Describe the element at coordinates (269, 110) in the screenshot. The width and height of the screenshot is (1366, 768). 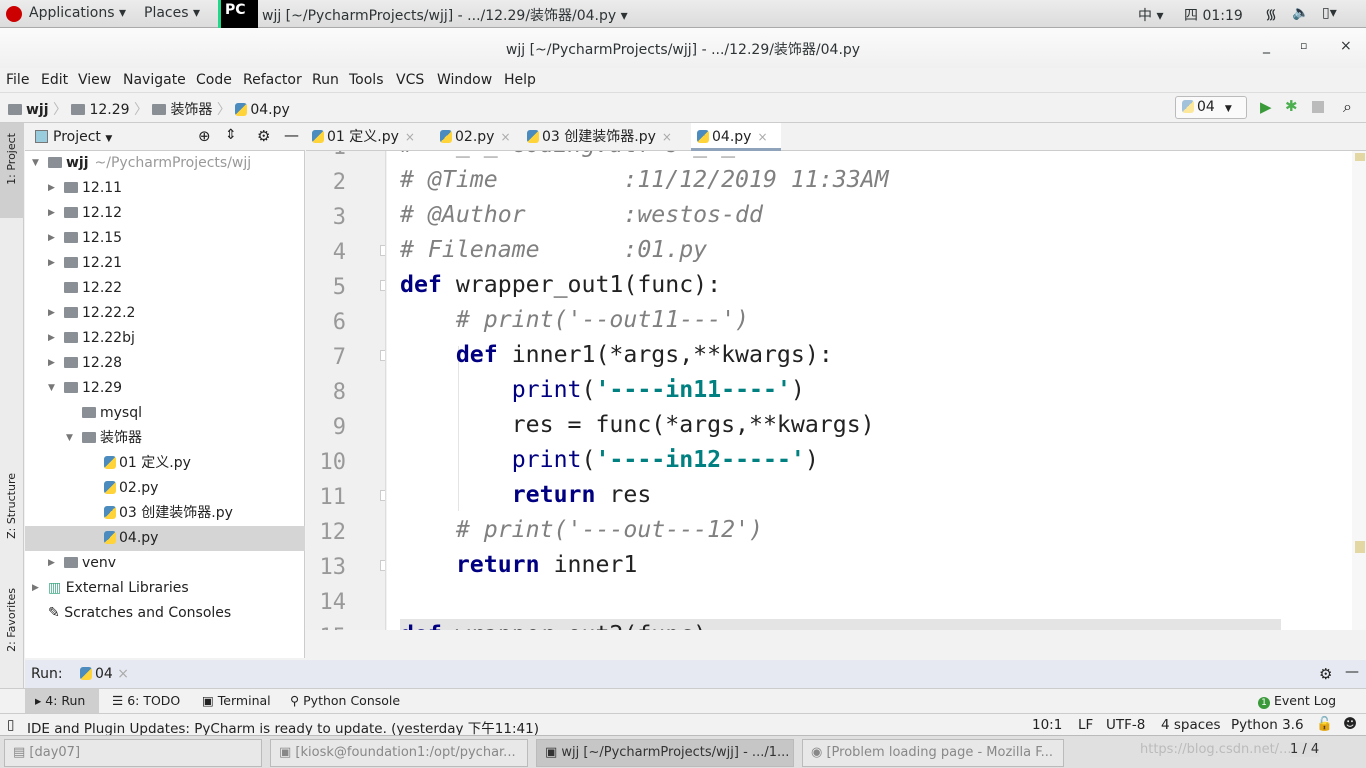
I see `breadcrumb-item: 04.py` at that location.